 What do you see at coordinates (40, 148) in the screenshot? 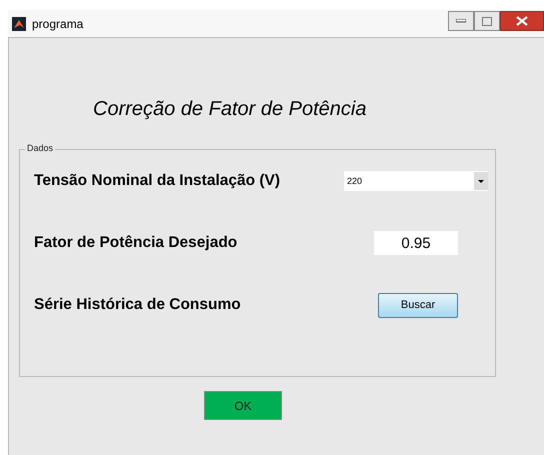
I see `panel-title: Dados` at bounding box center [40, 148].